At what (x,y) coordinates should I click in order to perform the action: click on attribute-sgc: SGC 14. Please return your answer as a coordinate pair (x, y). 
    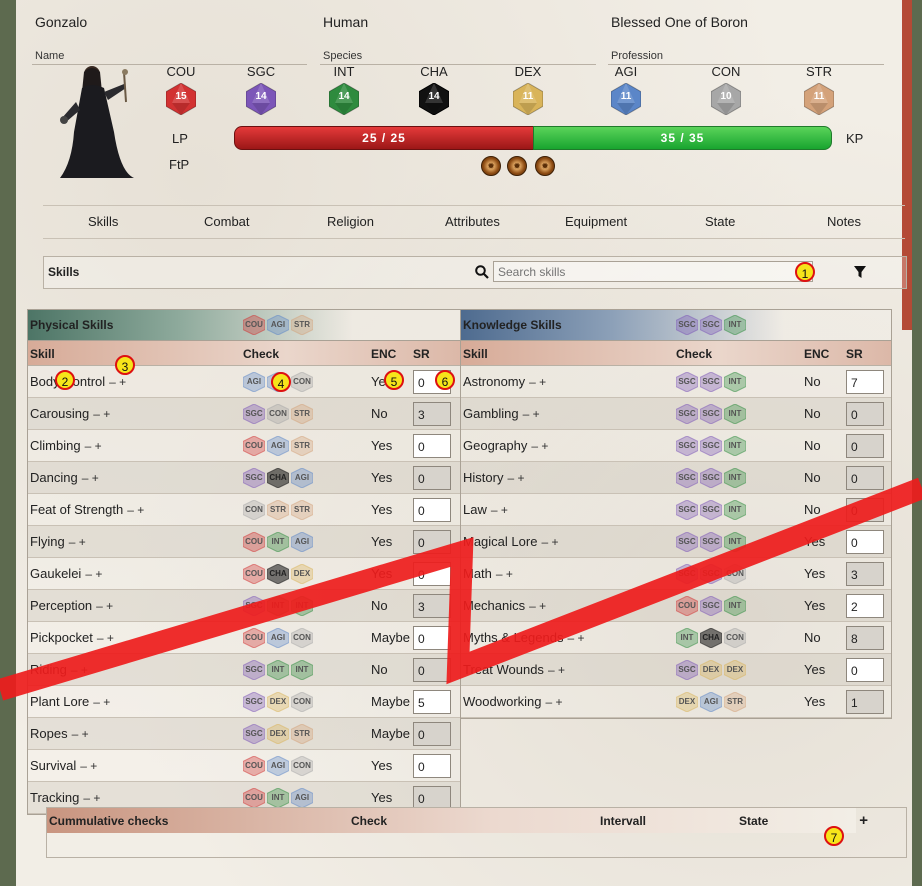
    Looking at the image, I should click on (261, 89).